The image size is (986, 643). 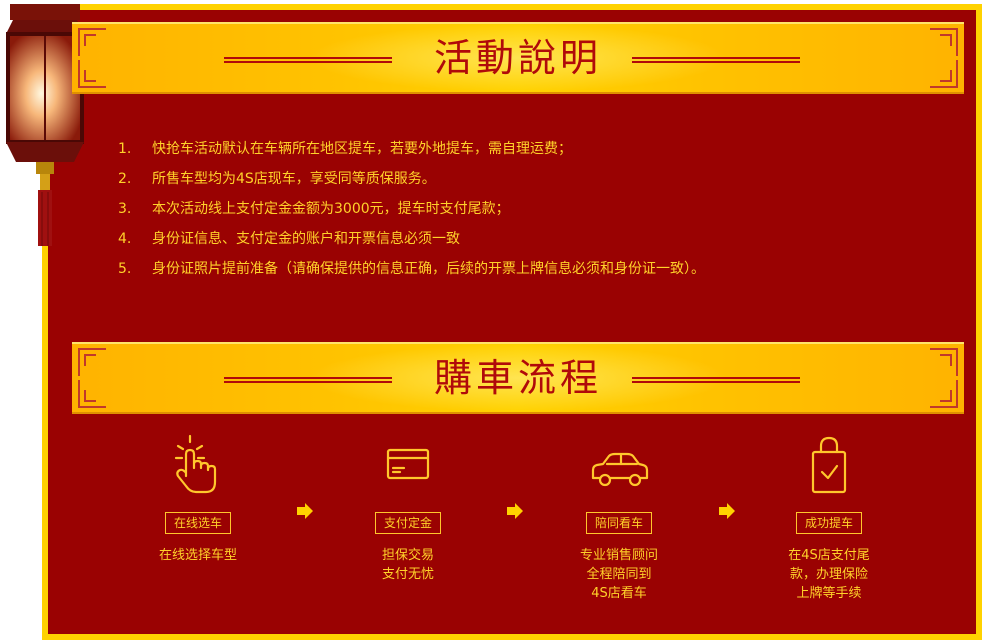 I want to click on process-banner: 購車流程, so click(x=518, y=378).